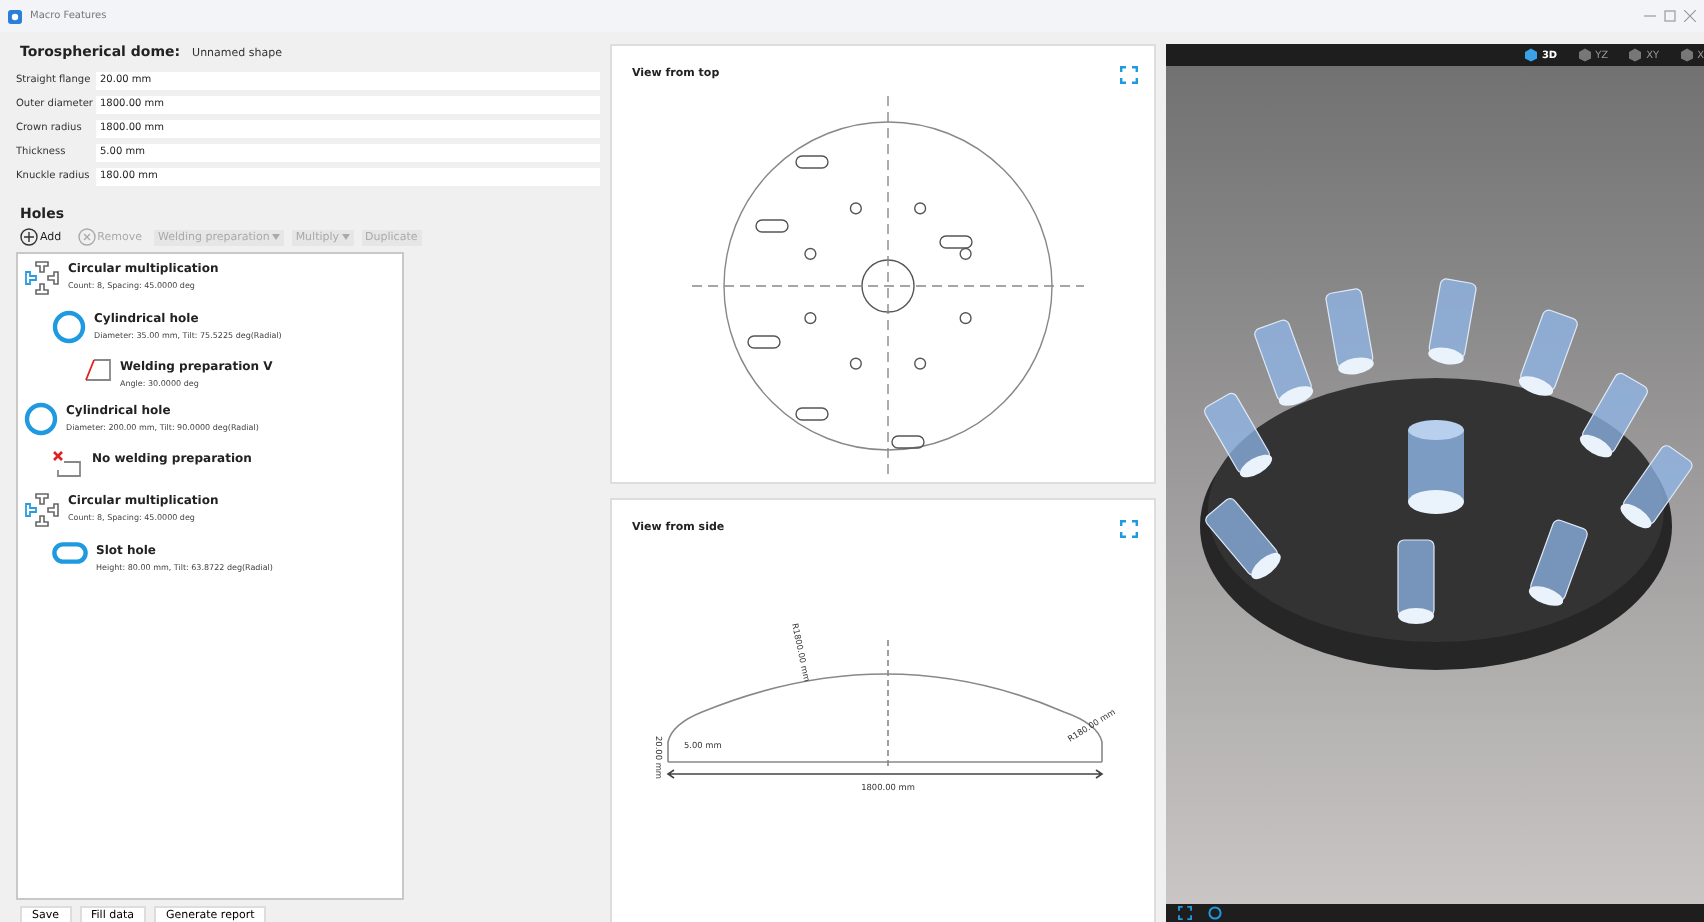 The width and height of the screenshot is (1704, 922). I want to click on maximize-icon, so click(1670, 16).